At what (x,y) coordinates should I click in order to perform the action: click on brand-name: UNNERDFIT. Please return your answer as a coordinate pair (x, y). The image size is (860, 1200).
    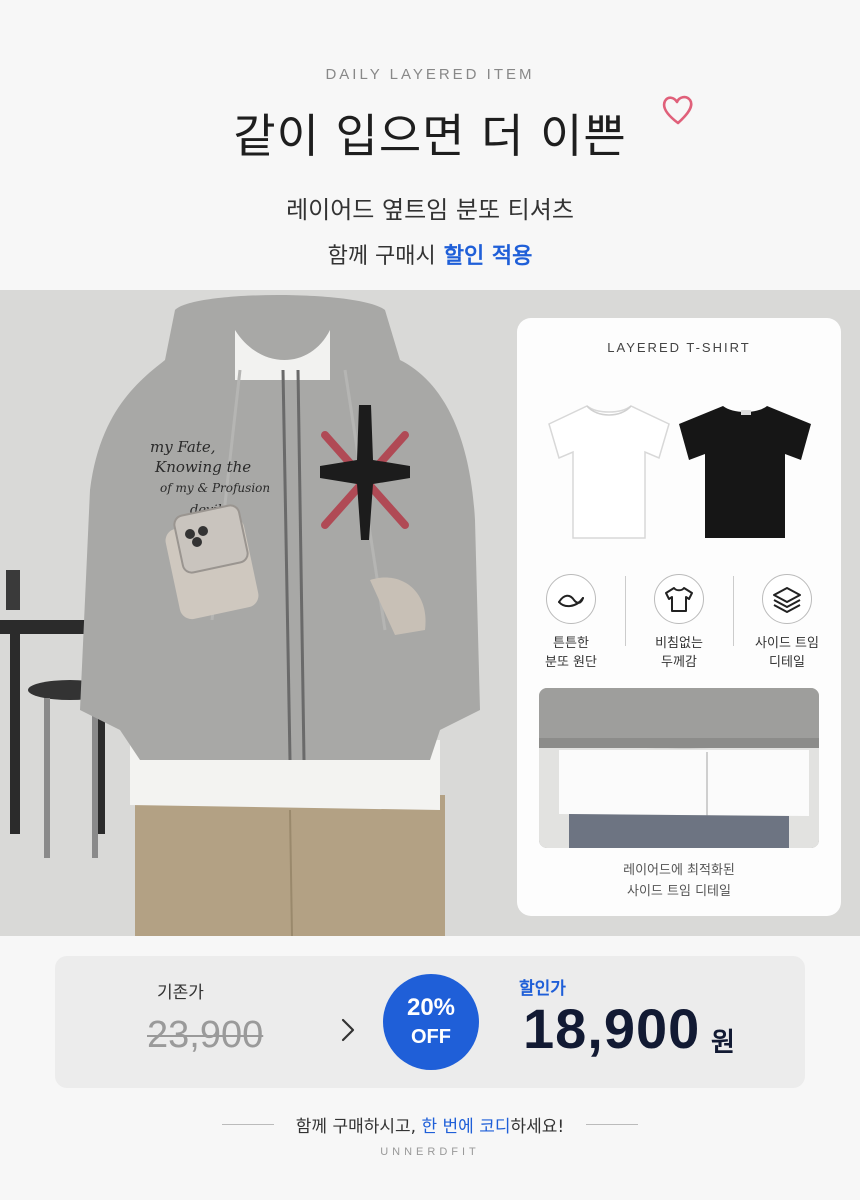
    Looking at the image, I should click on (430, 1152).